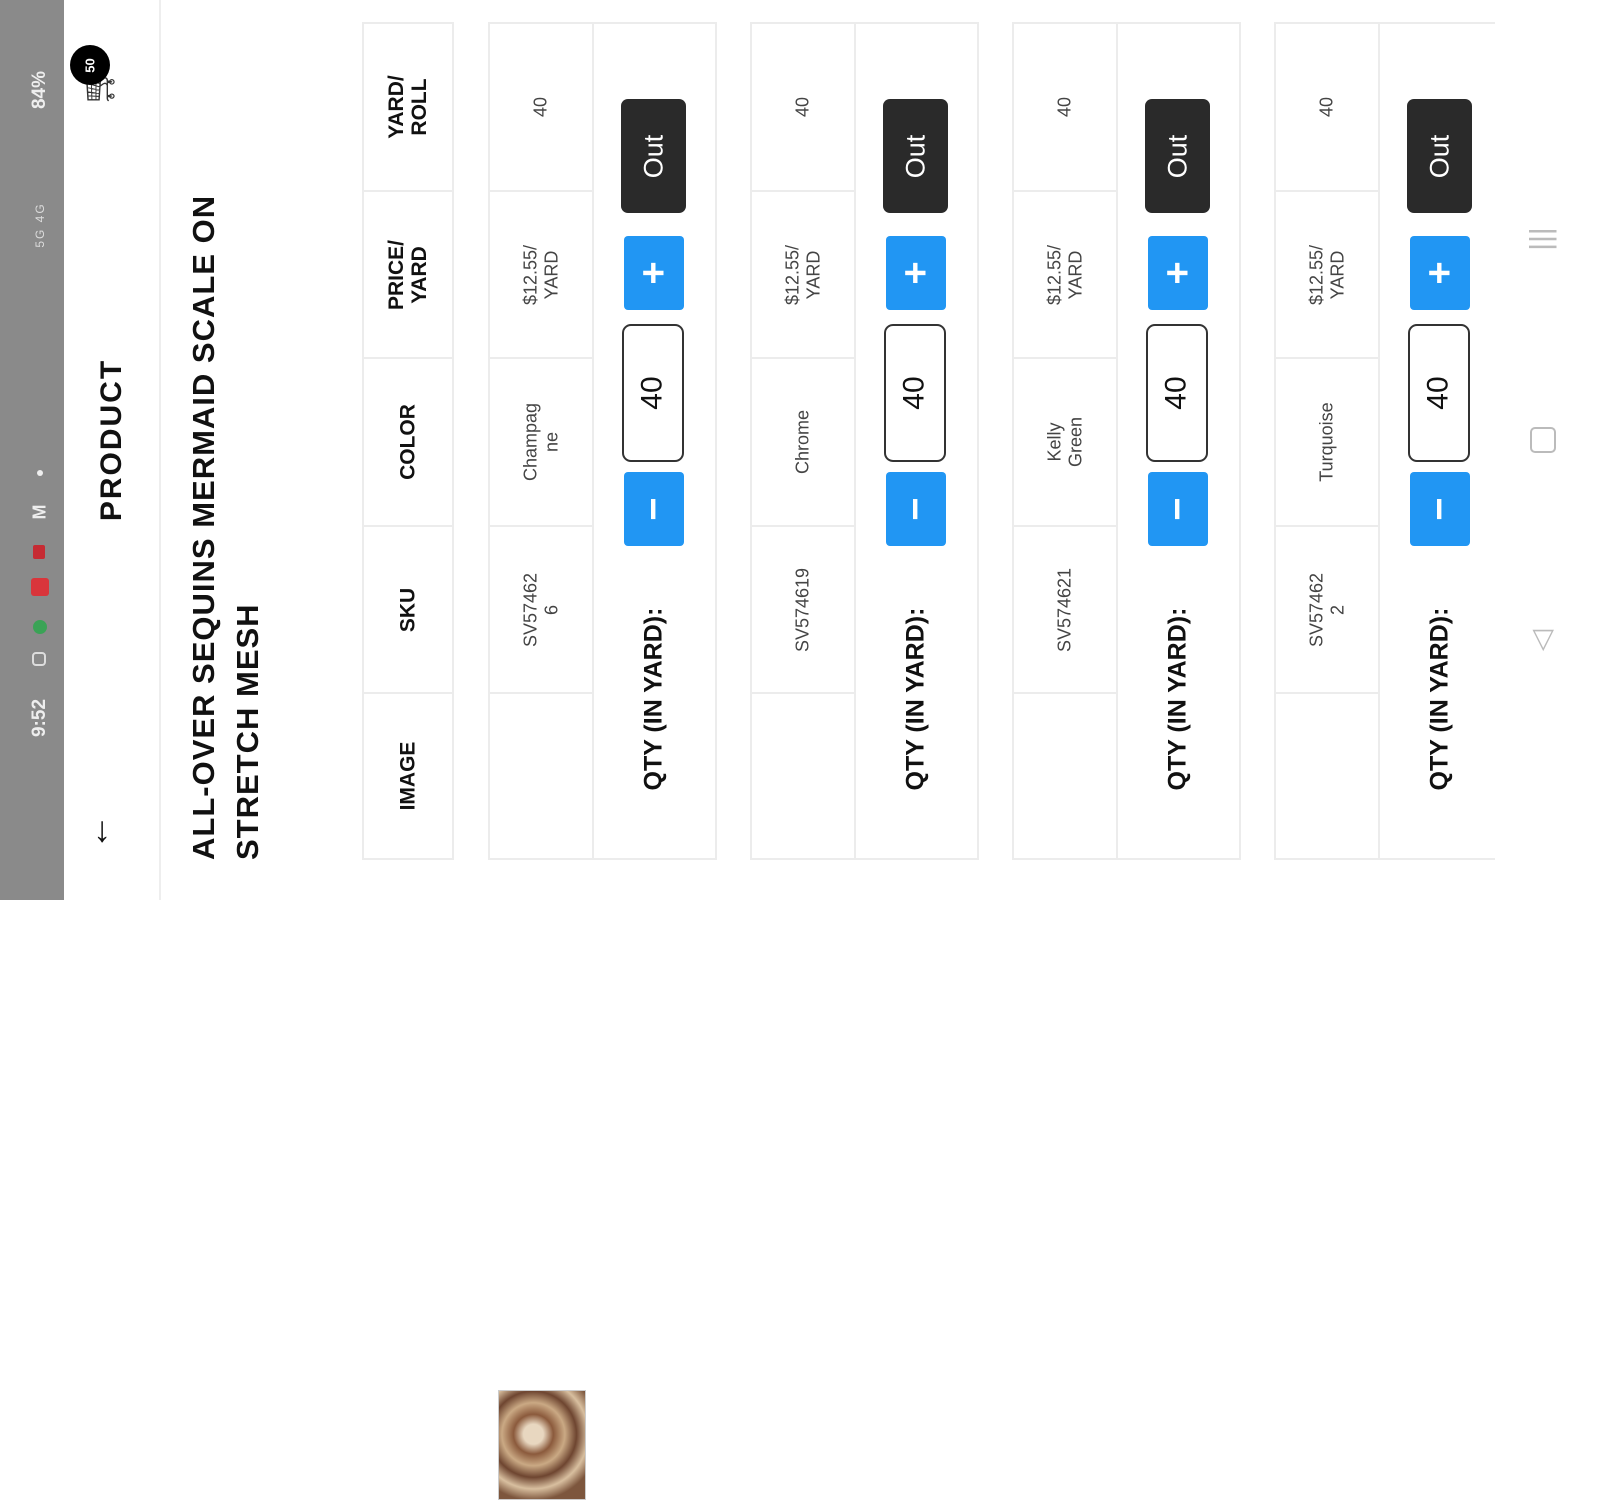  What do you see at coordinates (247, 731) in the screenshot?
I see `product-title-line-2: STRETCH MESH` at bounding box center [247, 731].